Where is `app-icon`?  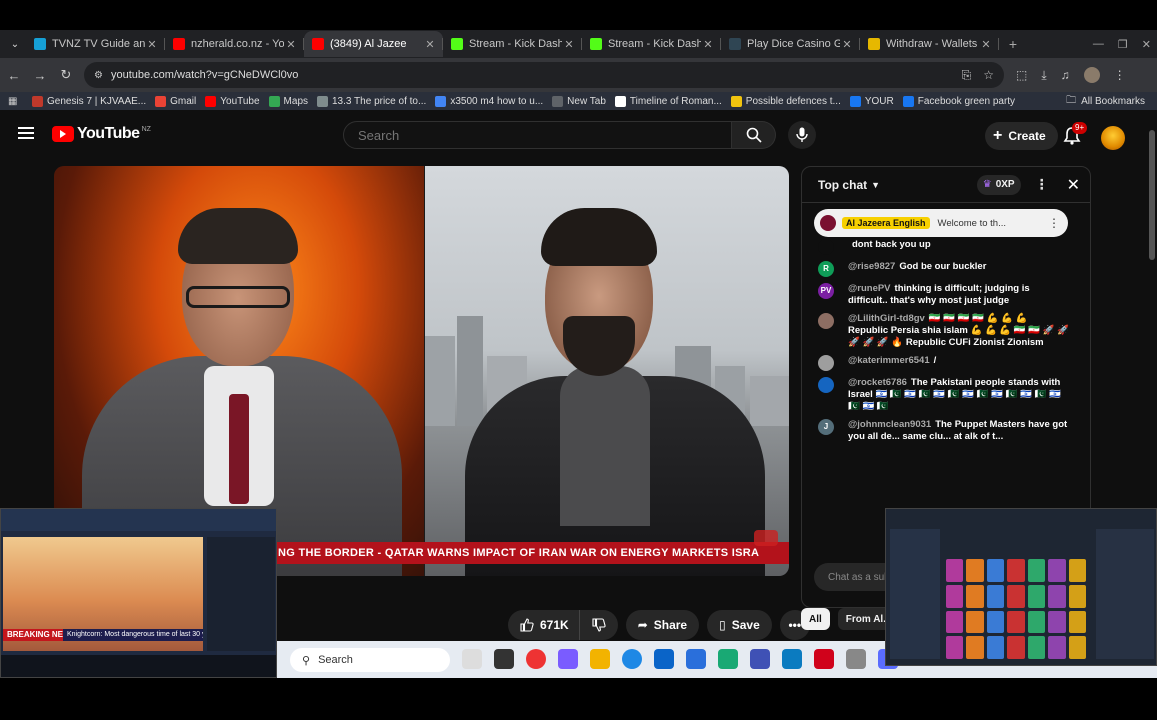 app-icon is located at coordinates (728, 659).